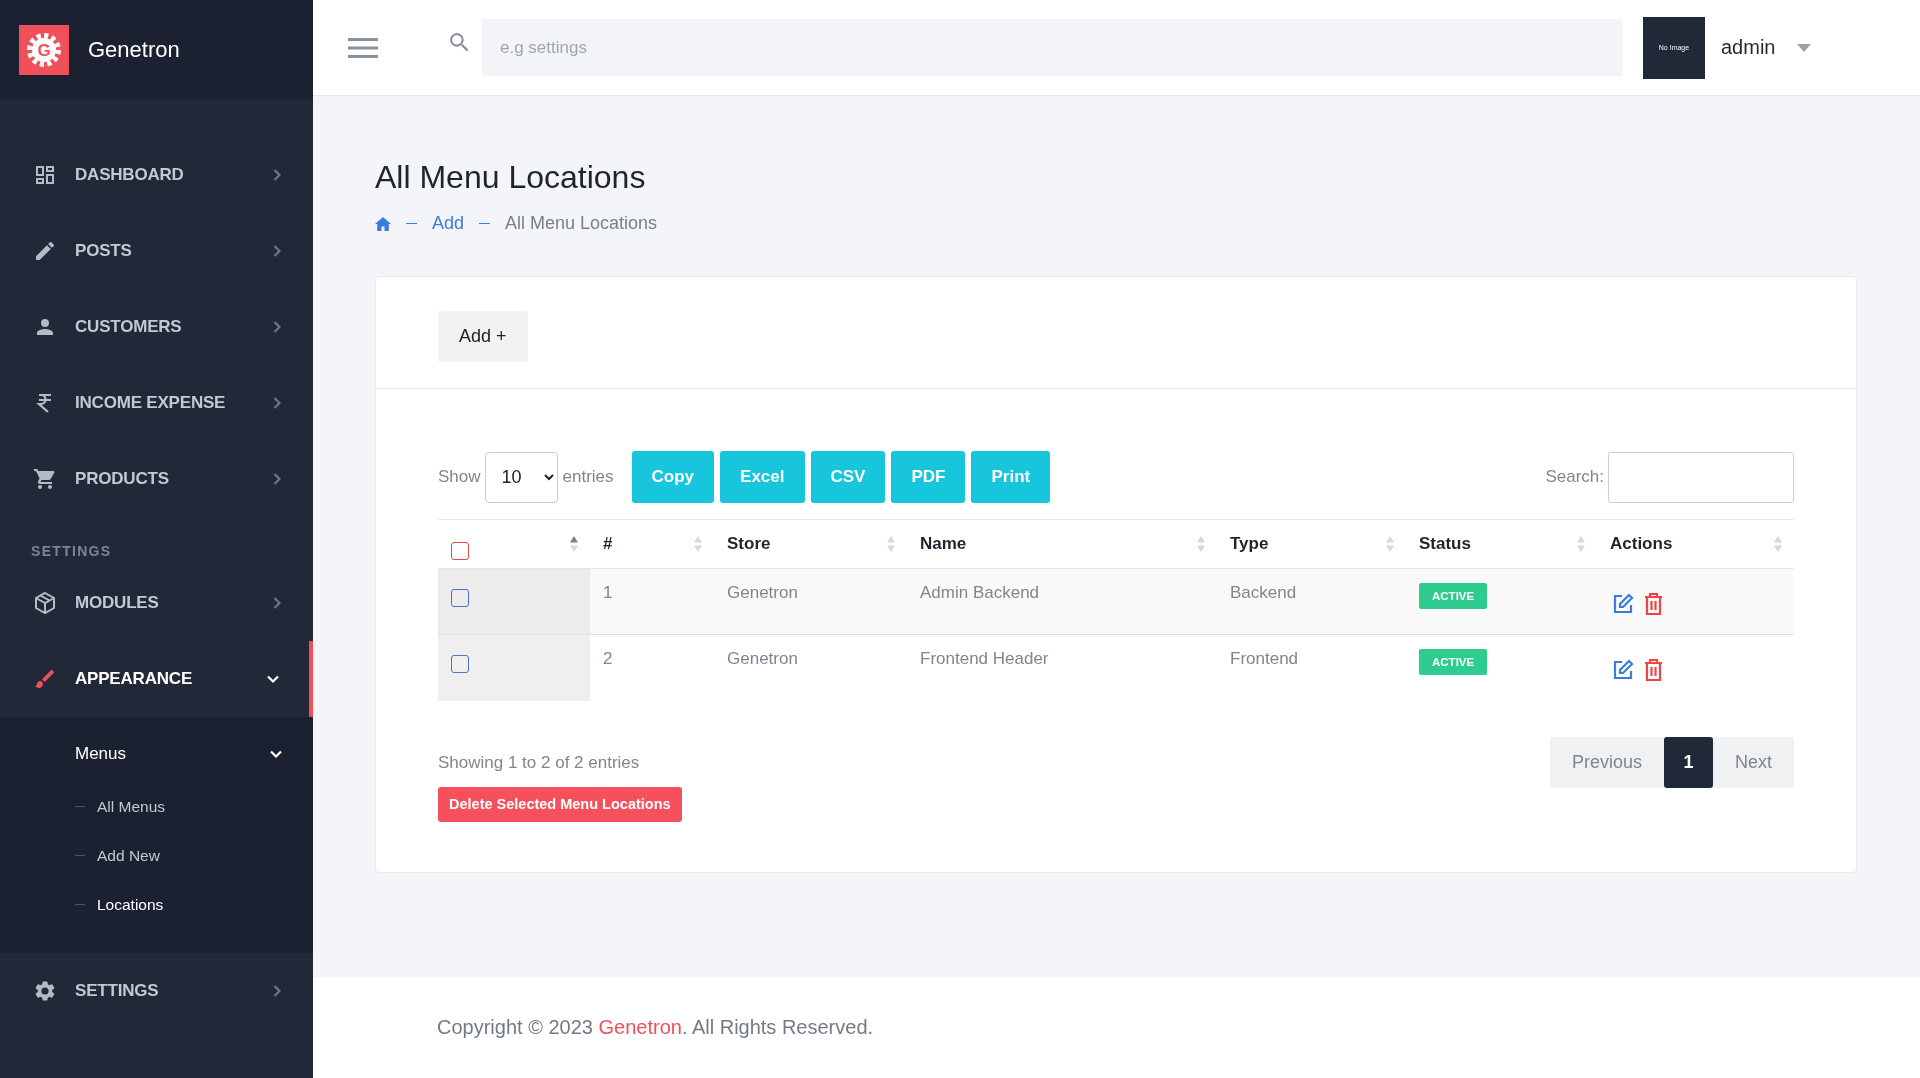 The width and height of the screenshot is (1920, 1078). I want to click on add-button: Add +, so click(483, 336).